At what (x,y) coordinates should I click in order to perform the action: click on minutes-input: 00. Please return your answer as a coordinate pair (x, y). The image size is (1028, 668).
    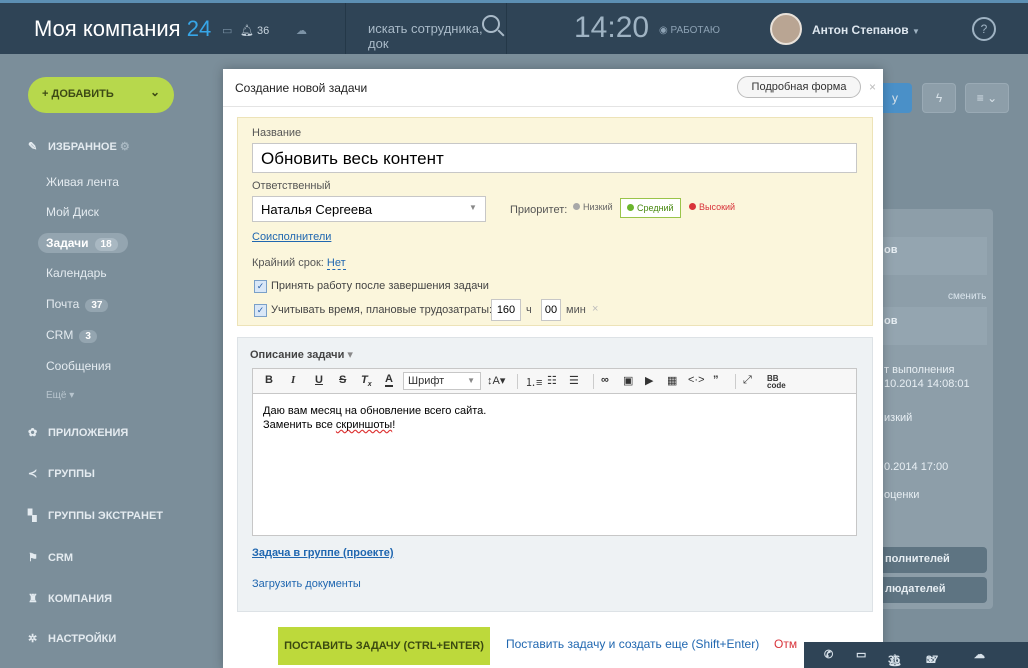
    Looking at the image, I should click on (551, 310).